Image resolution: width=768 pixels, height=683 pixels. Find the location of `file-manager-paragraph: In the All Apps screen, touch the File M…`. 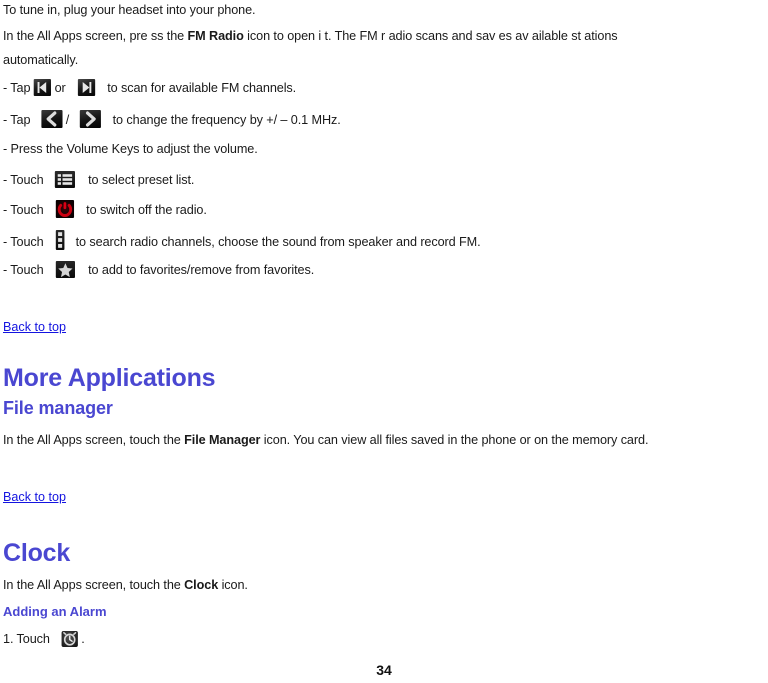

file-manager-paragraph: In the All Apps screen, touch the File M… is located at coordinates (325, 440).